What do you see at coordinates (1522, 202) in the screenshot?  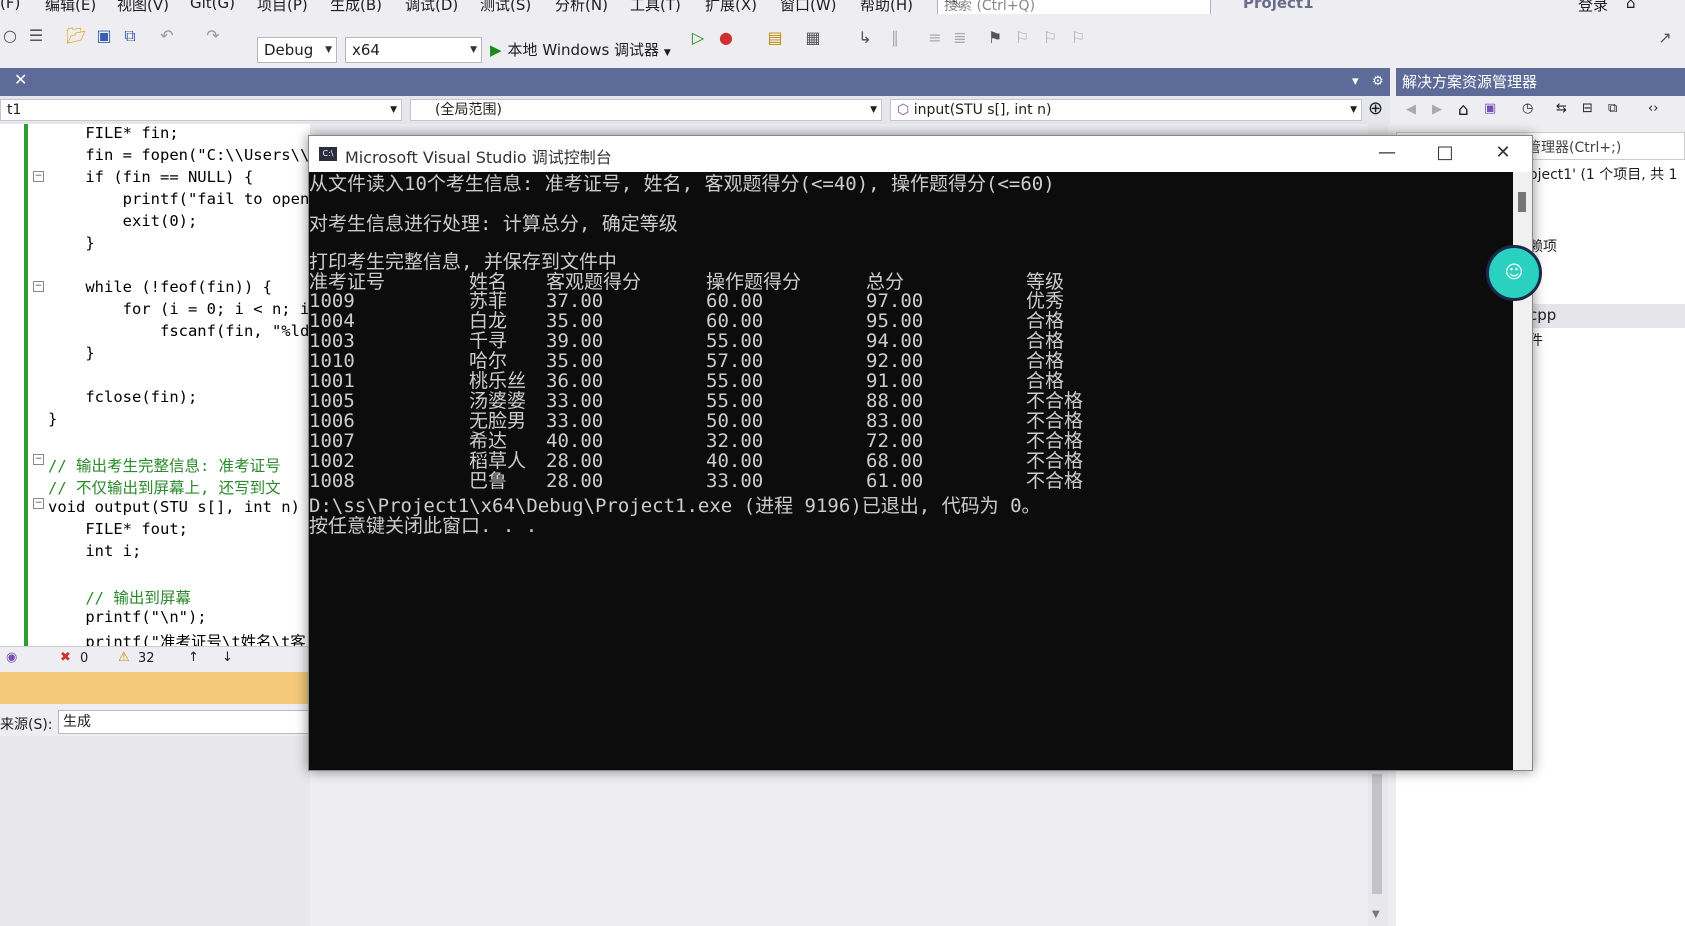 I see `console-scrollbar-thumb` at bounding box center [1522, 202].